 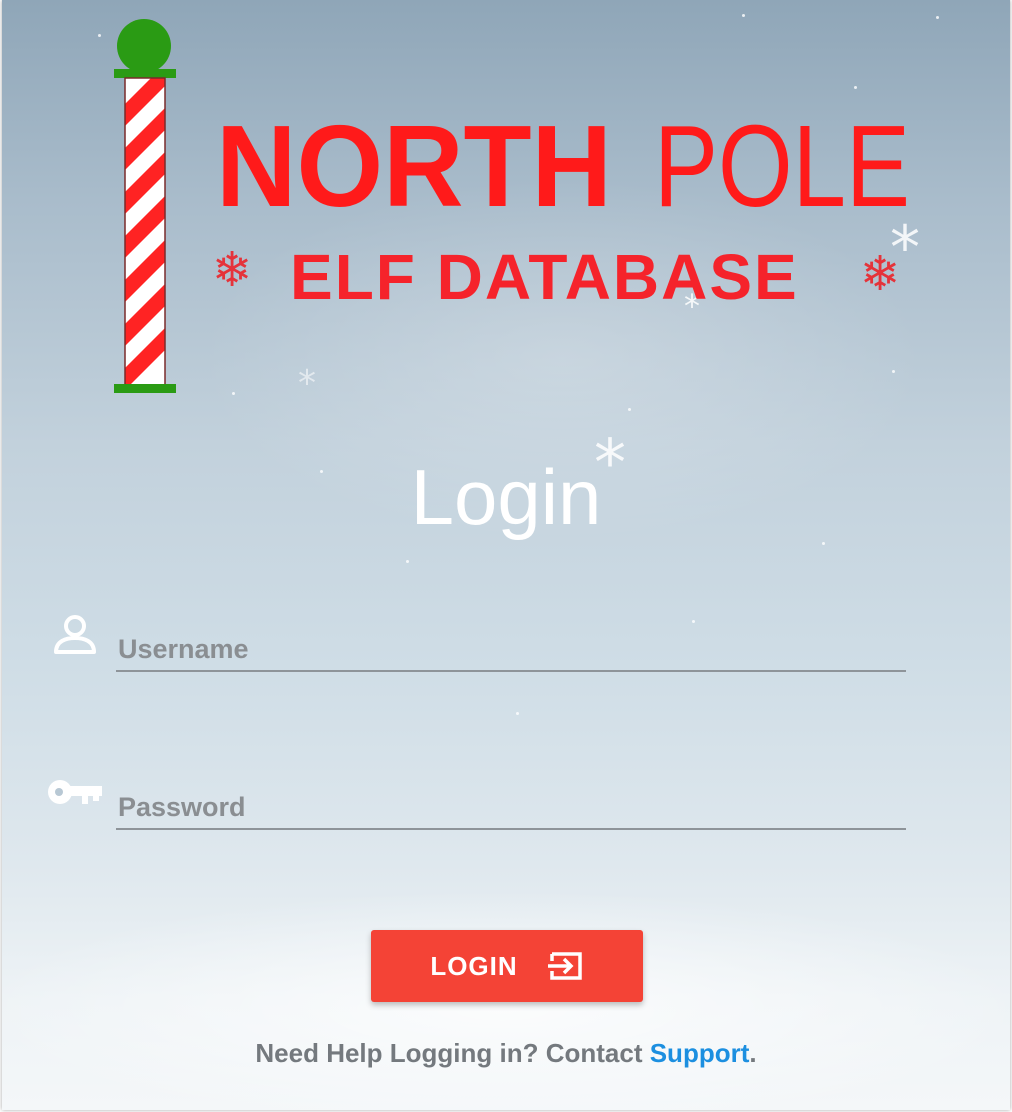 What do you see at coordinates (511, 650) in the screenshot?
I see `username-input` at bounding box center [511, 650].